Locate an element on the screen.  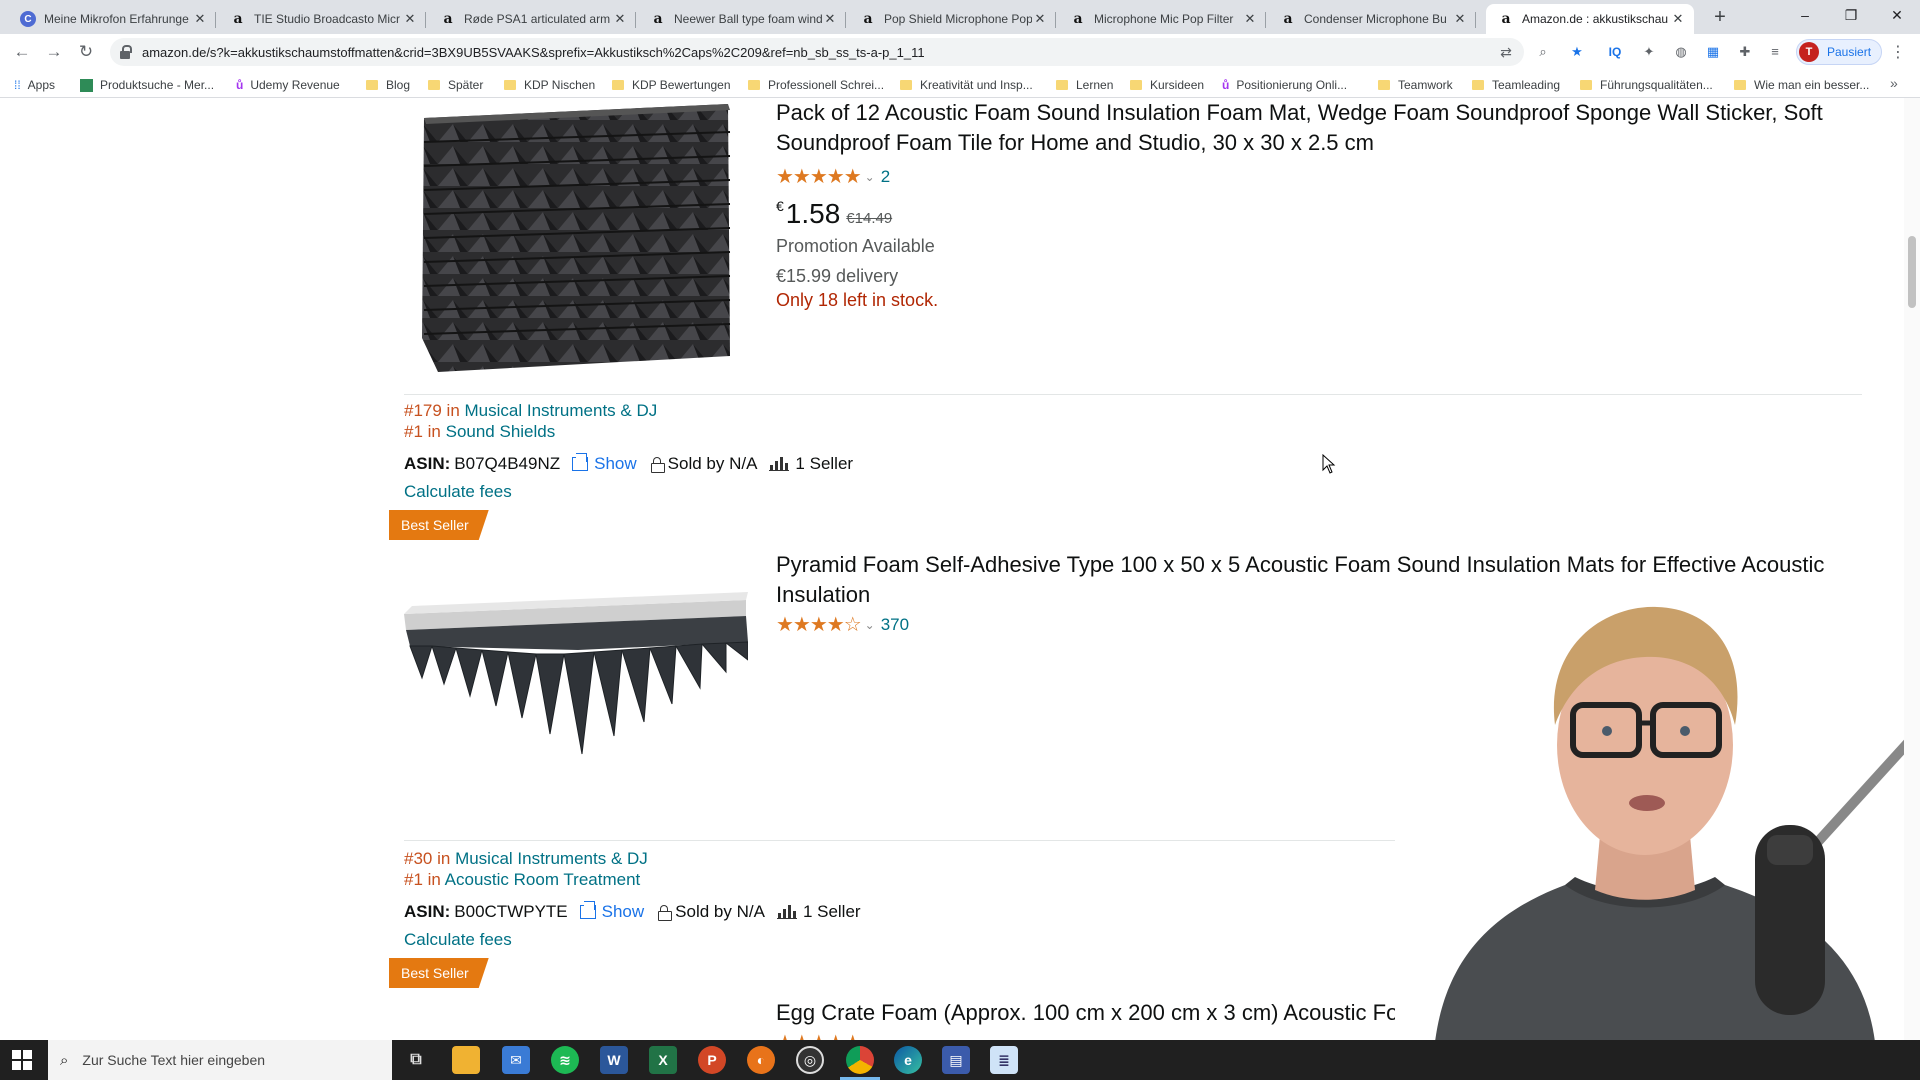
word-icon: W is located at coordinates (614, 1060).